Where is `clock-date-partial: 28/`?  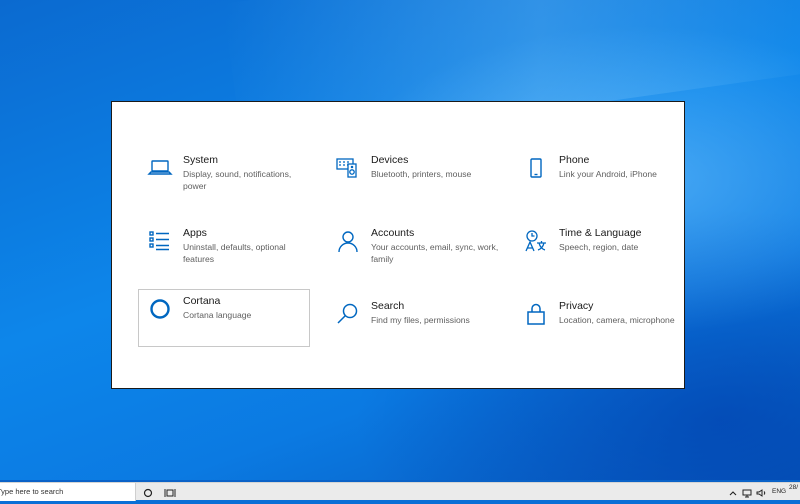
clock-date-partial: 28/ is located at coordinates (793, 487).